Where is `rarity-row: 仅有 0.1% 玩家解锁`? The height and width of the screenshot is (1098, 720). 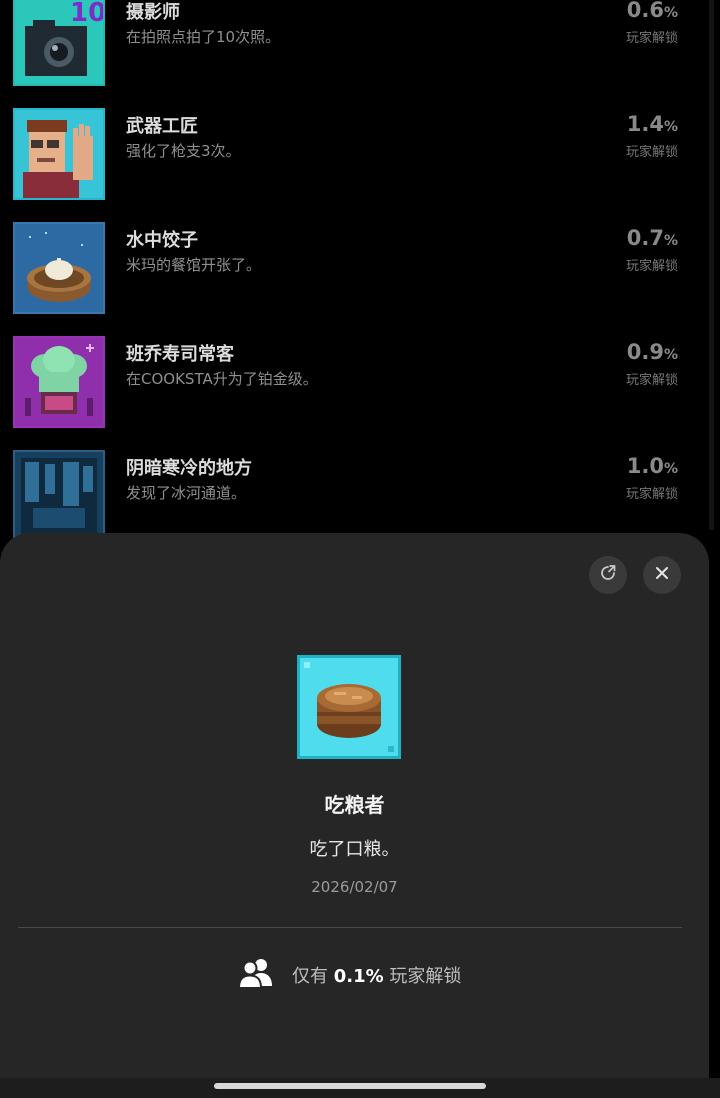 rarity-row: 仅有 0.1% 玩家解锁 is located at coordinates (349, 975).